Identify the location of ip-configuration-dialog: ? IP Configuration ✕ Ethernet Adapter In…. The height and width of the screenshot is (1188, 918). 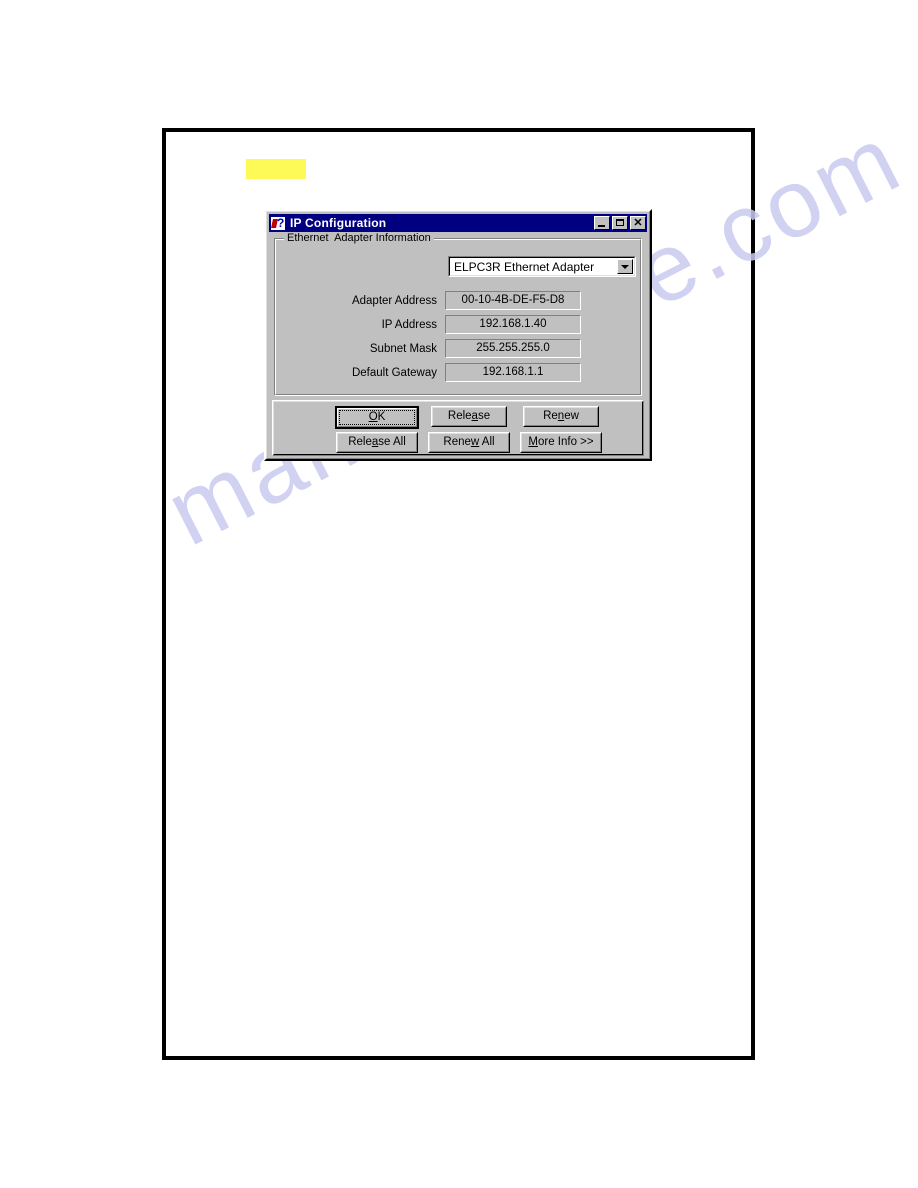
(458, 335).